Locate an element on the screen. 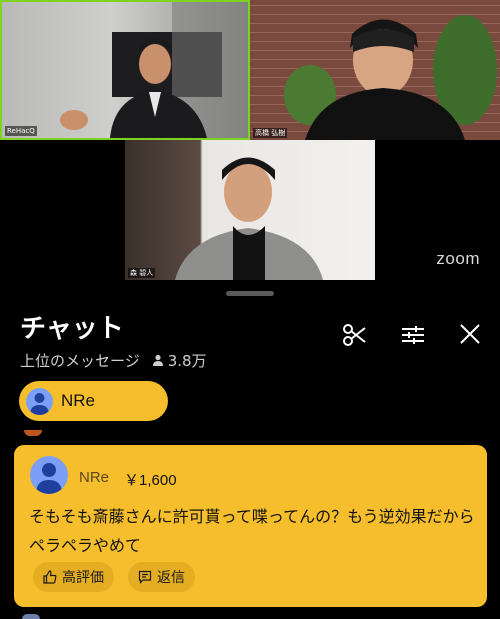  superchat-message: そもそも斎藤さんに許可貰って喋ってんの？もう逆効果だからペラペラやめて is located at coordinates (252, 531).